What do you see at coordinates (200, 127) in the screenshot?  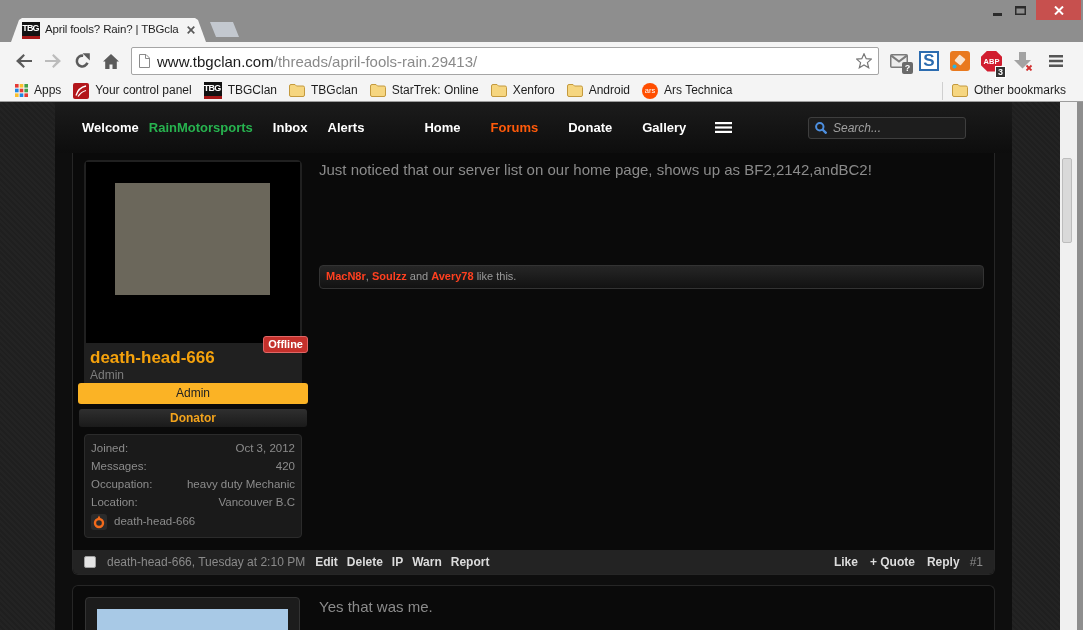 I see `username-link: RainMotorsports` at bounding box center [200, 127].